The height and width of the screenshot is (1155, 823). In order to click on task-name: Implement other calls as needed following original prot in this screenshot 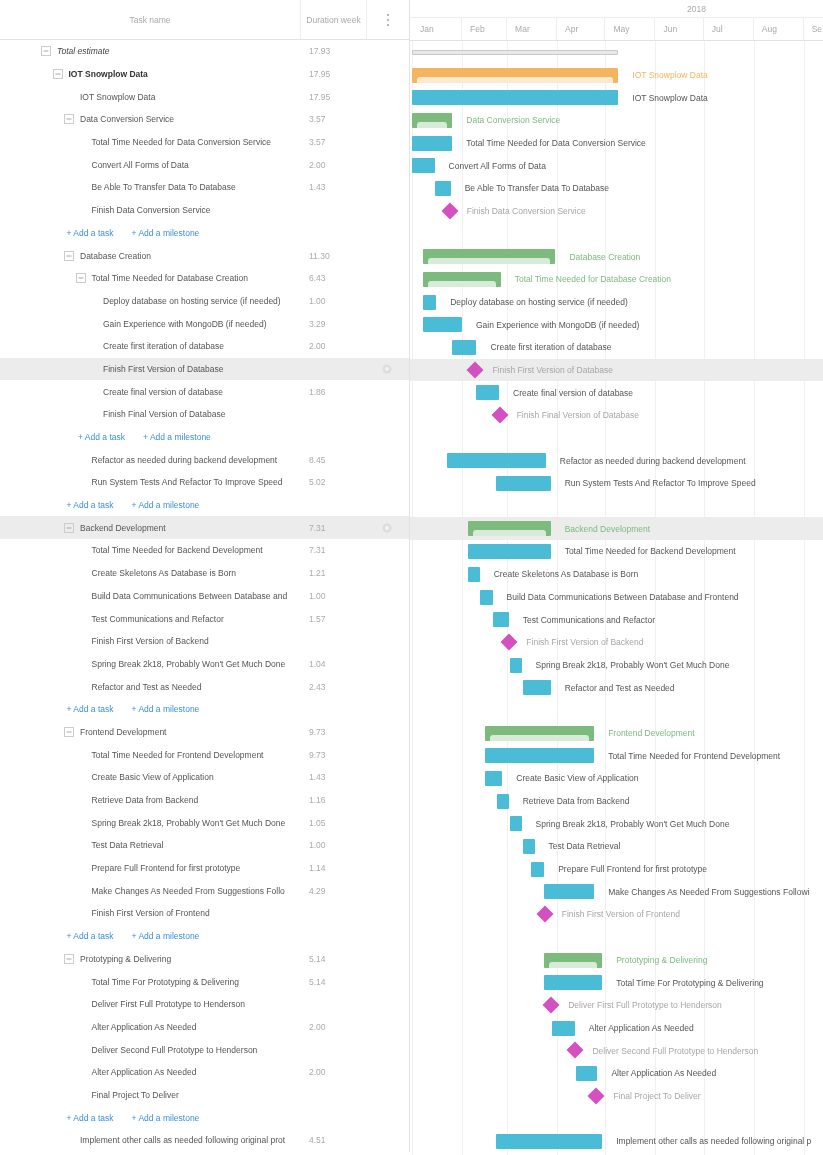, I will do `click(183, 1140)`.